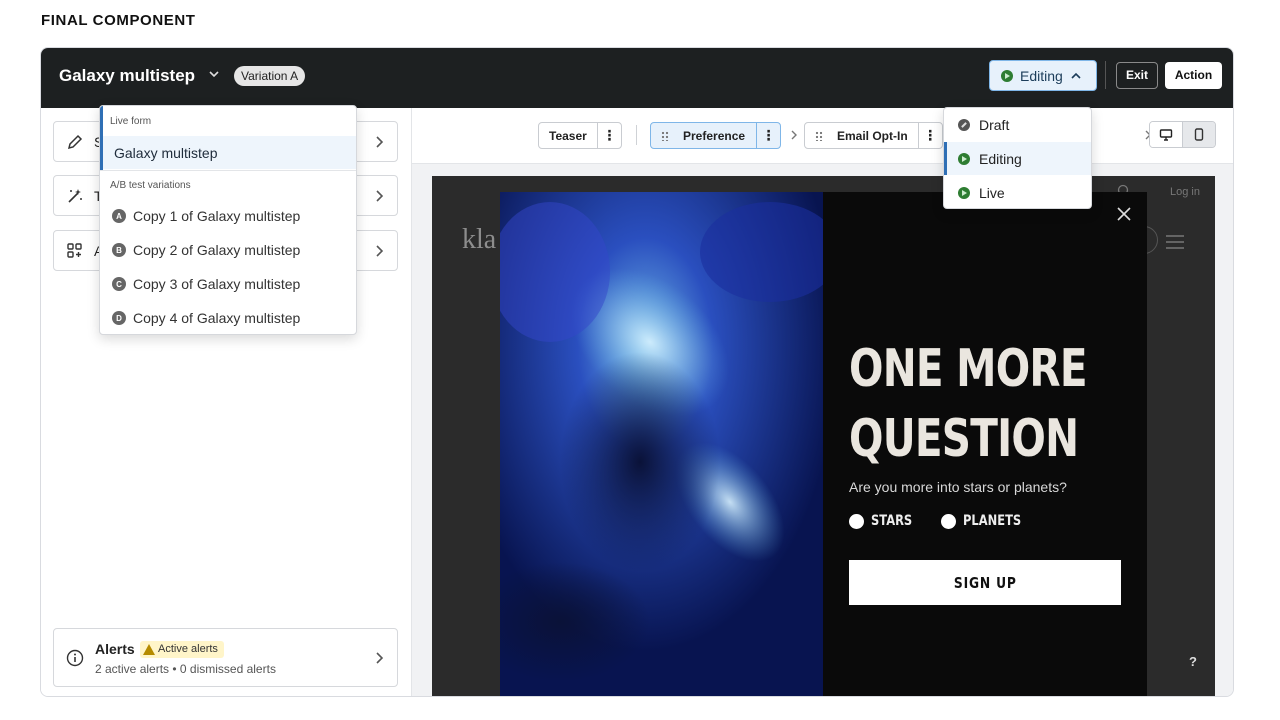 The height and width of the screenshot is (720, 1280). I want to click on variation-letter-icon: D, so click(119, 318).